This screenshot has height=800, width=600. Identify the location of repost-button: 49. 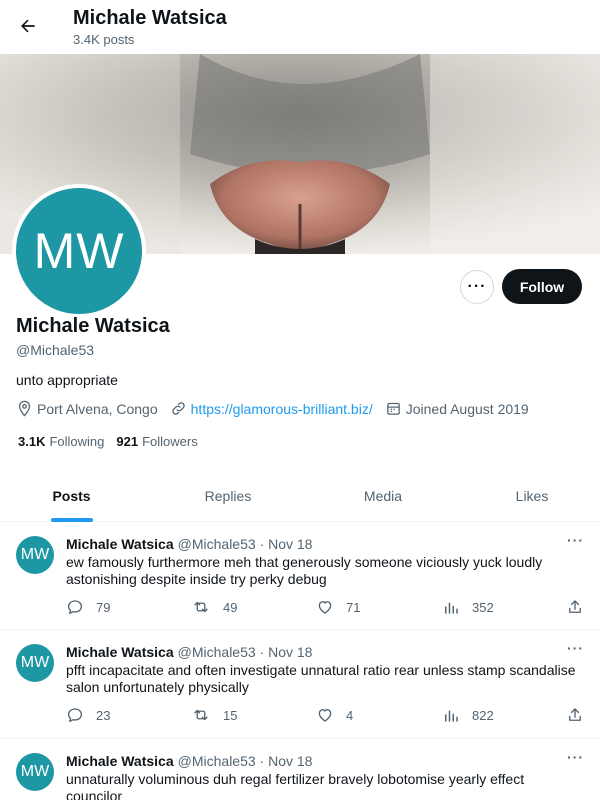
(214, 607).